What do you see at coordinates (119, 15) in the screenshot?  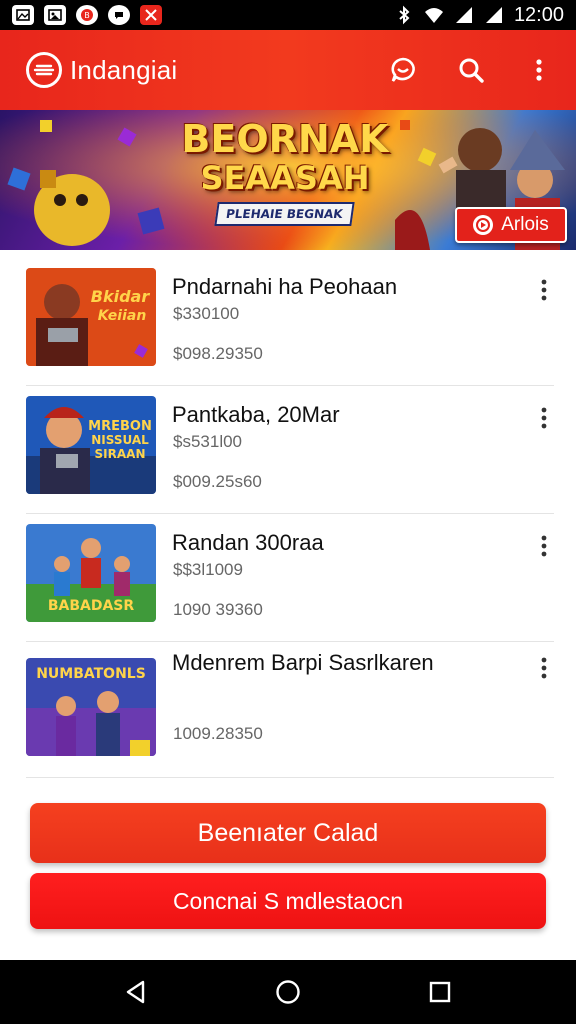 I see `chat-icon` at bounding box center [119, 15].